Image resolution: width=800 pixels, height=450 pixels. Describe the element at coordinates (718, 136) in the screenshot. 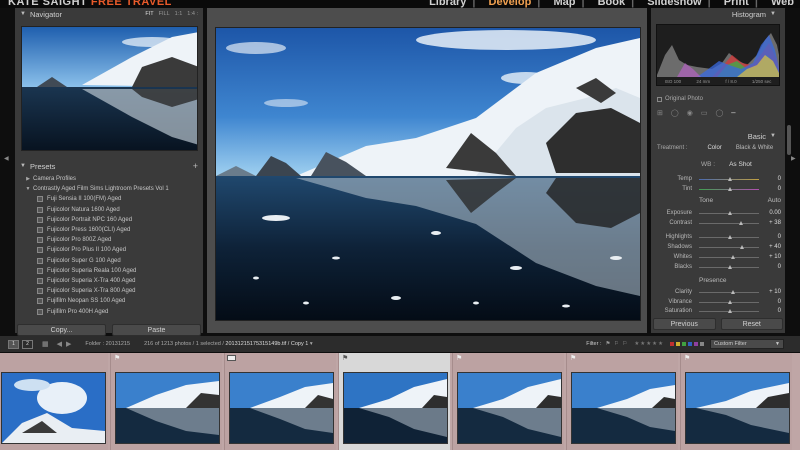

I see `basic-header: Basic ▼` at that location.